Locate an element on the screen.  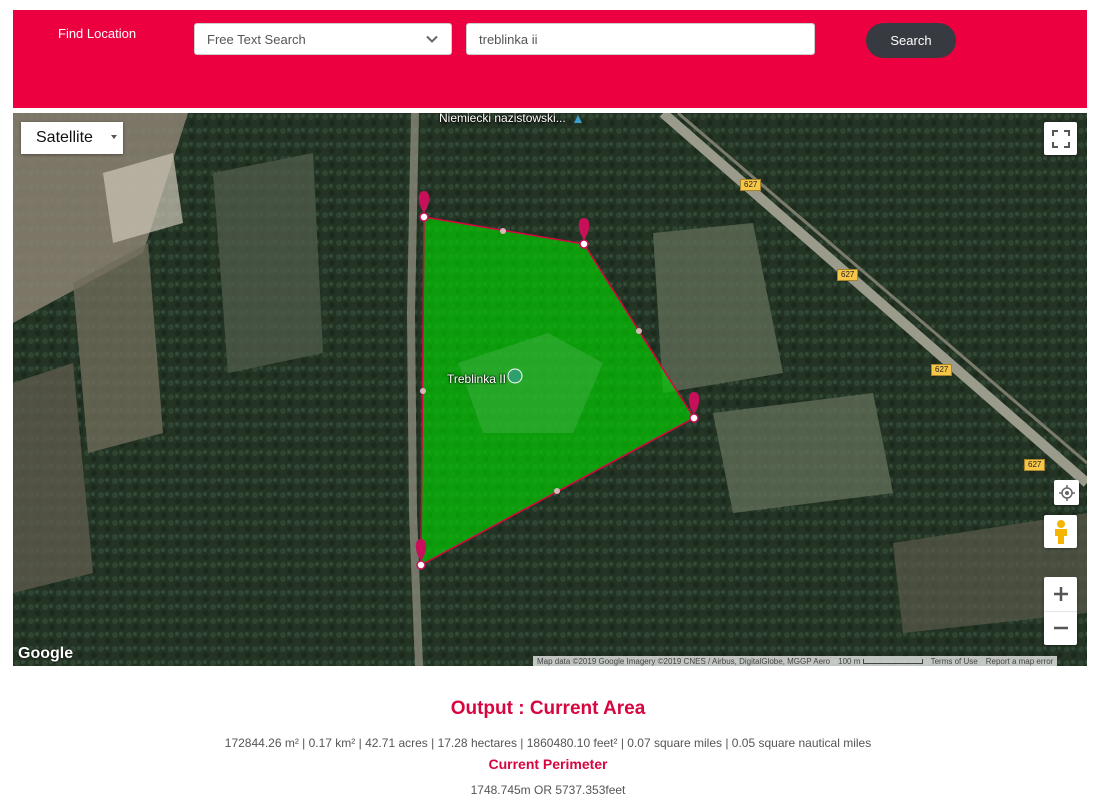
search-button: Search is located at coordinates (911, 40).